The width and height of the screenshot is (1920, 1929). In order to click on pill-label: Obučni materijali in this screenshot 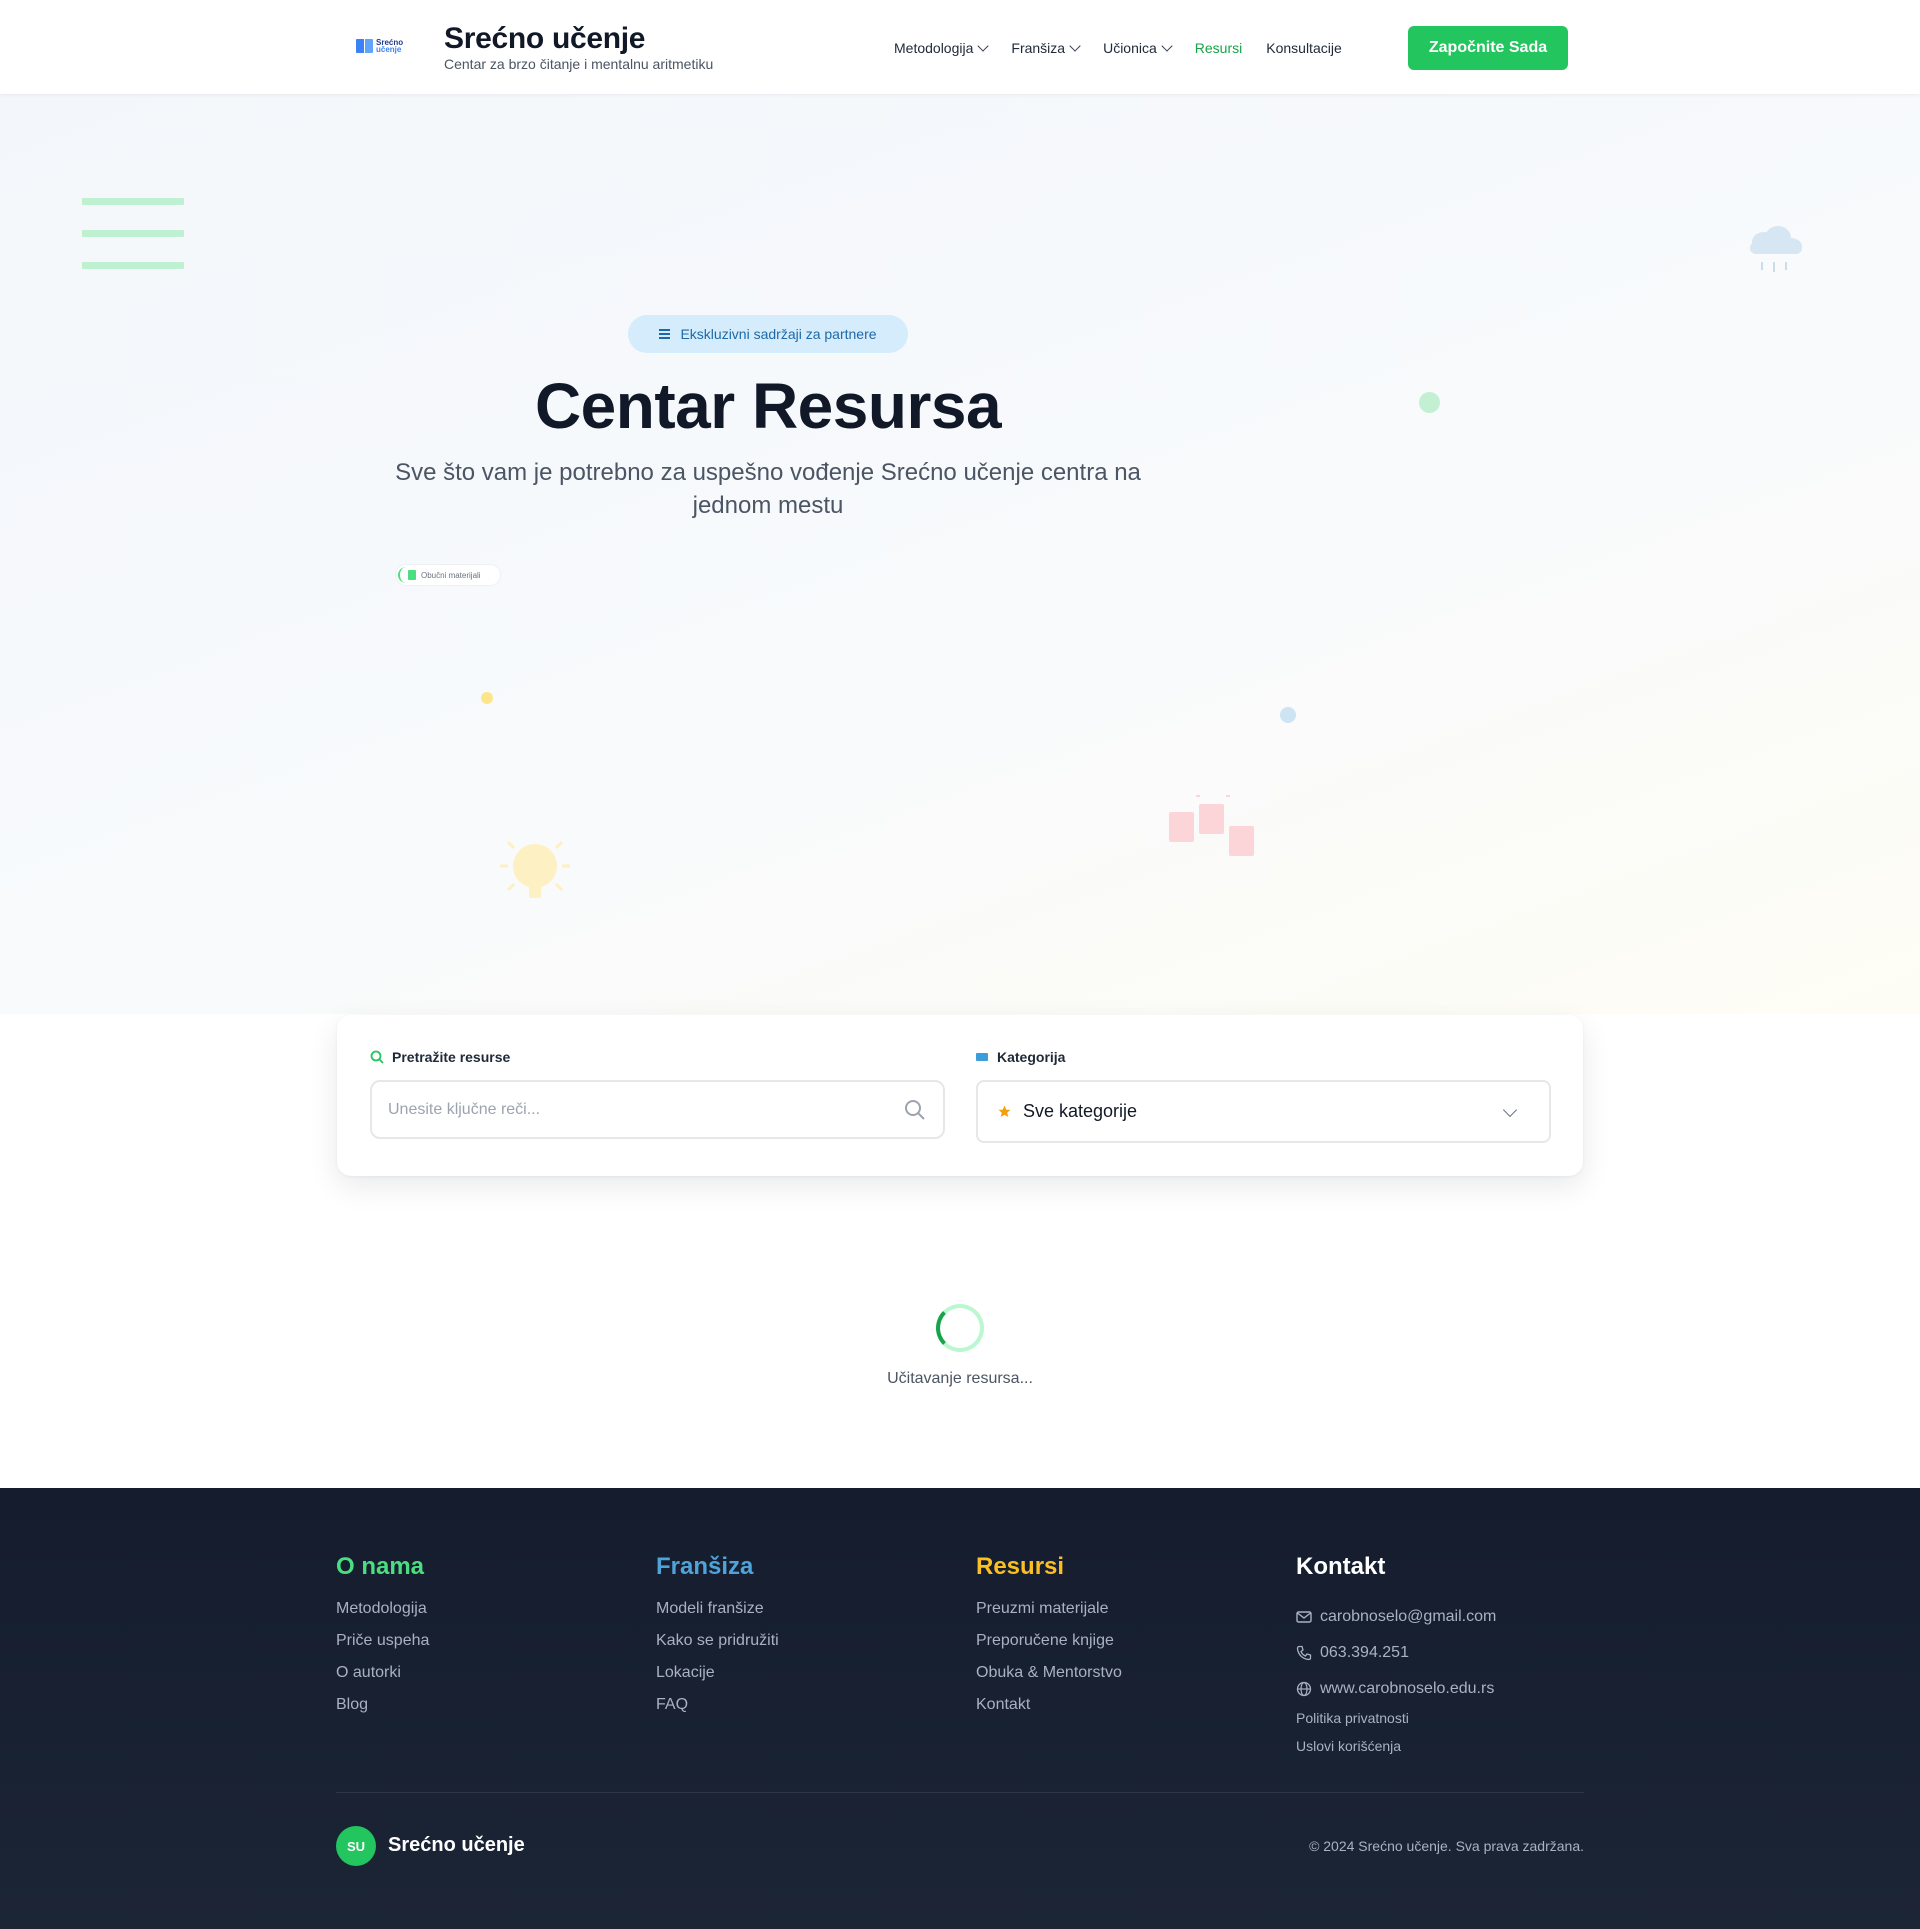, I will do `click(451, 575)`.